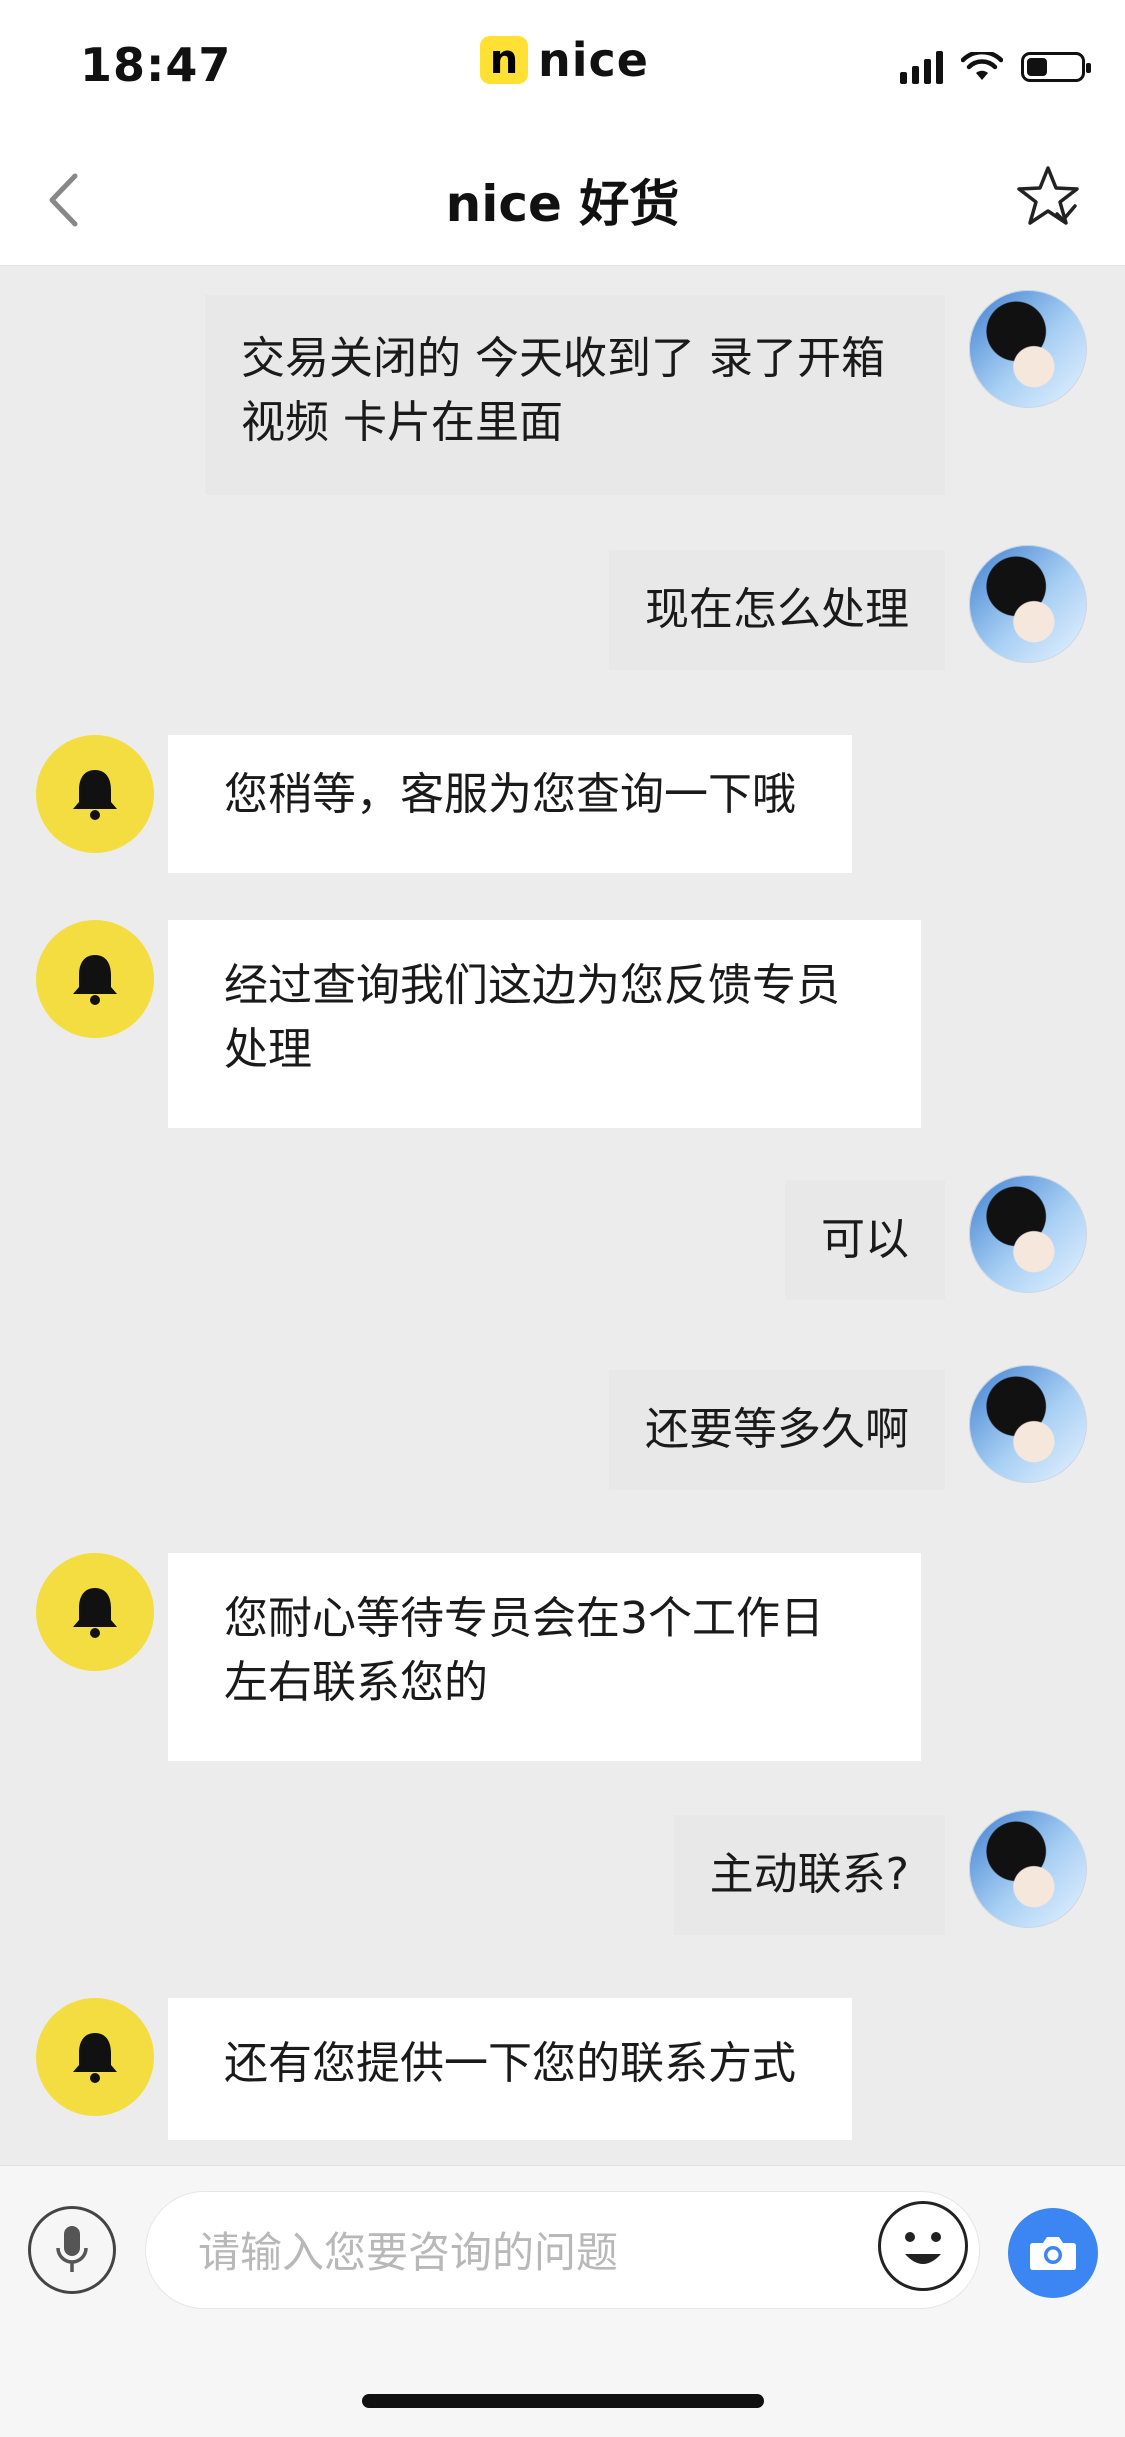 The width and height of the screenshot is (1125, 2437). Describe the element at coordinates (562, 615) in the screenshot. I see `chat-message-user: 现在怎么处理` at that location.